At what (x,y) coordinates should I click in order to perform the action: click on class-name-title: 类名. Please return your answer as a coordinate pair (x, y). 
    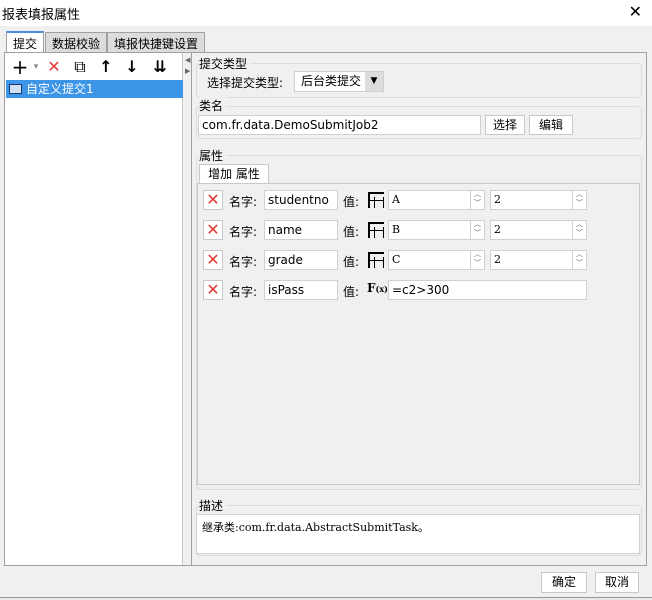
    Looking at the image, I should click on (213, 105).